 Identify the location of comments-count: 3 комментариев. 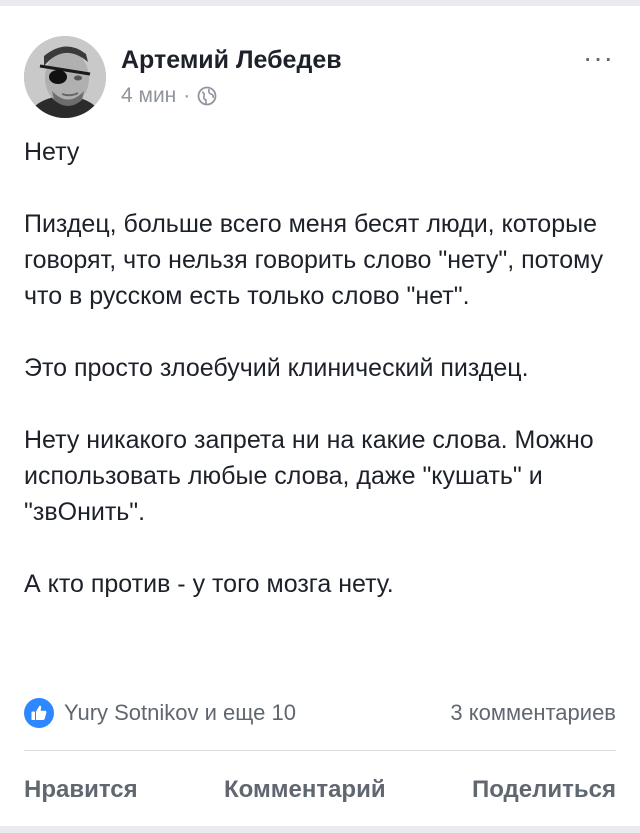
(533, 713).